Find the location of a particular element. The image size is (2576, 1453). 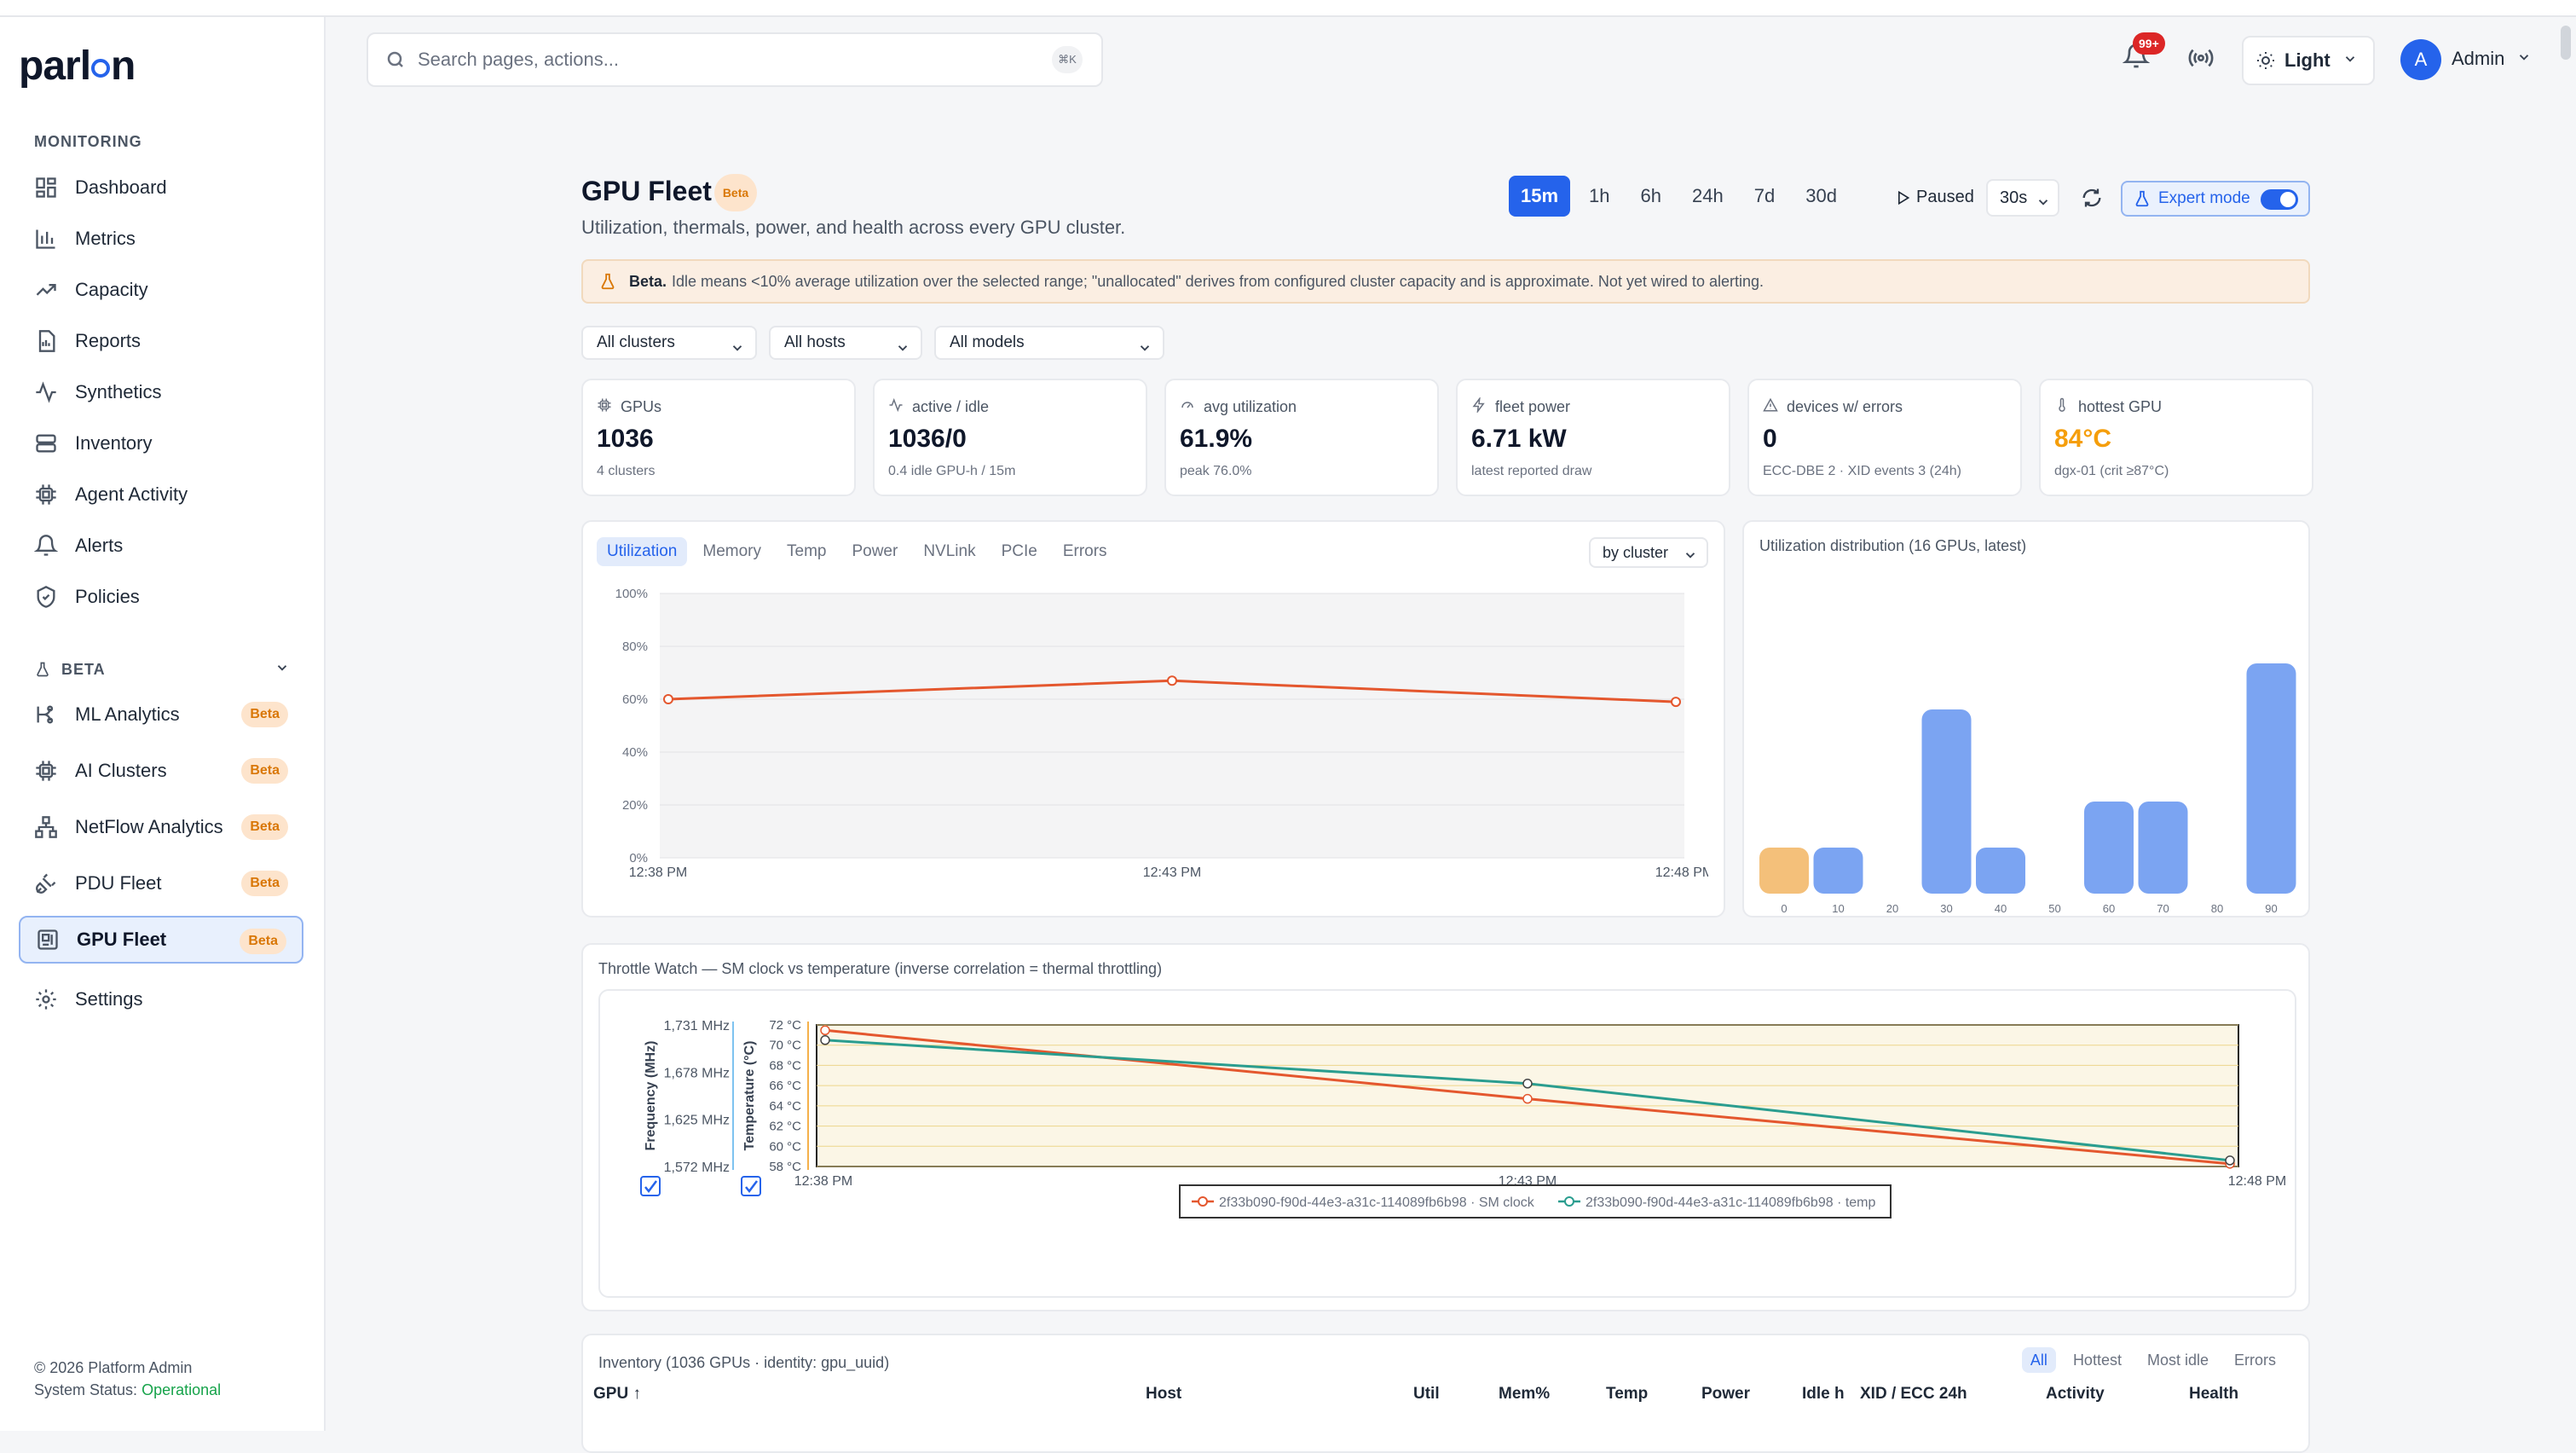

page-title: GPU Fleet is located at coordinates (646, 191).